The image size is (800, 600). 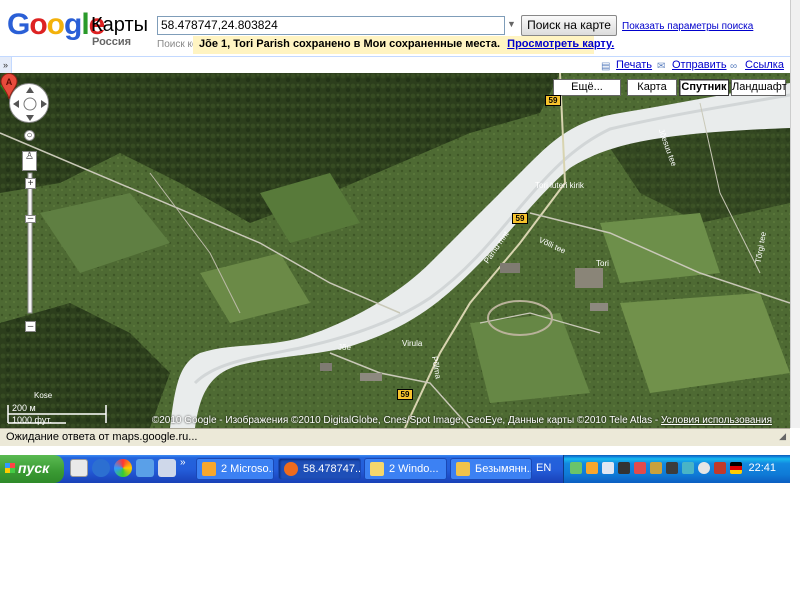 What do you see at coordinates (395, 64) in the screenshot?
I see `map-toolbar: » ▤ Печать ✉ Отправить ∞ Ссылка` at bounding box center [395, 64].